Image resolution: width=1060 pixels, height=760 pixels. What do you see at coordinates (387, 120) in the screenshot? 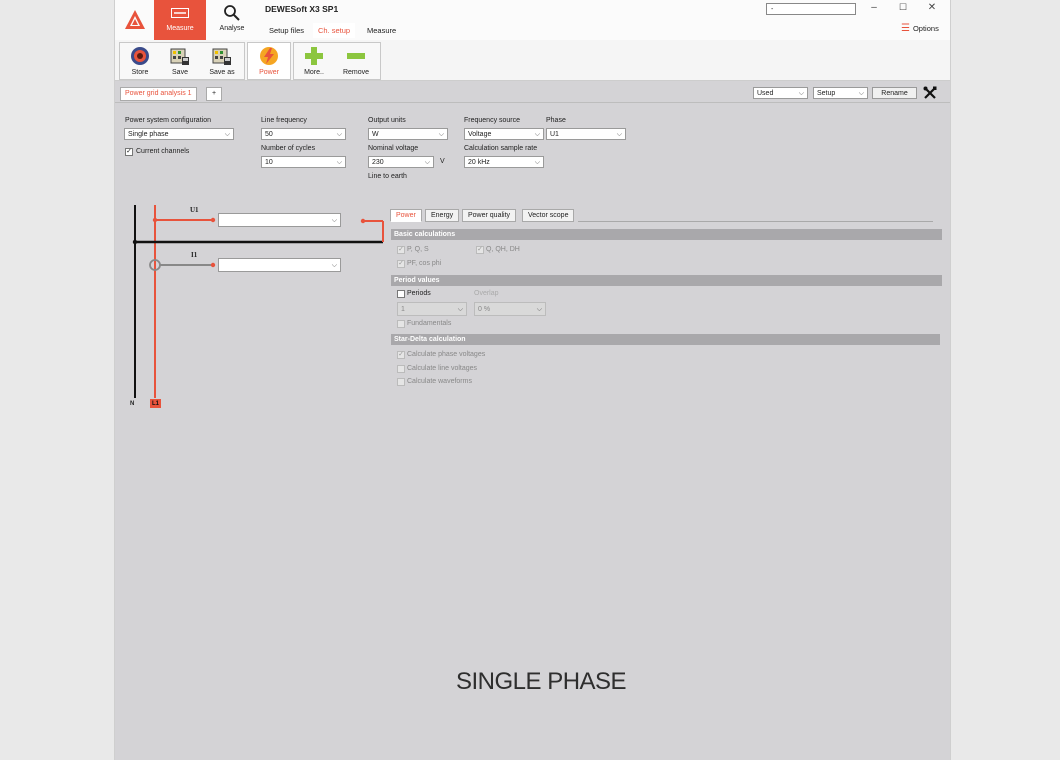
I see `output-units-label: Output units` at bounding box center [387, 120].